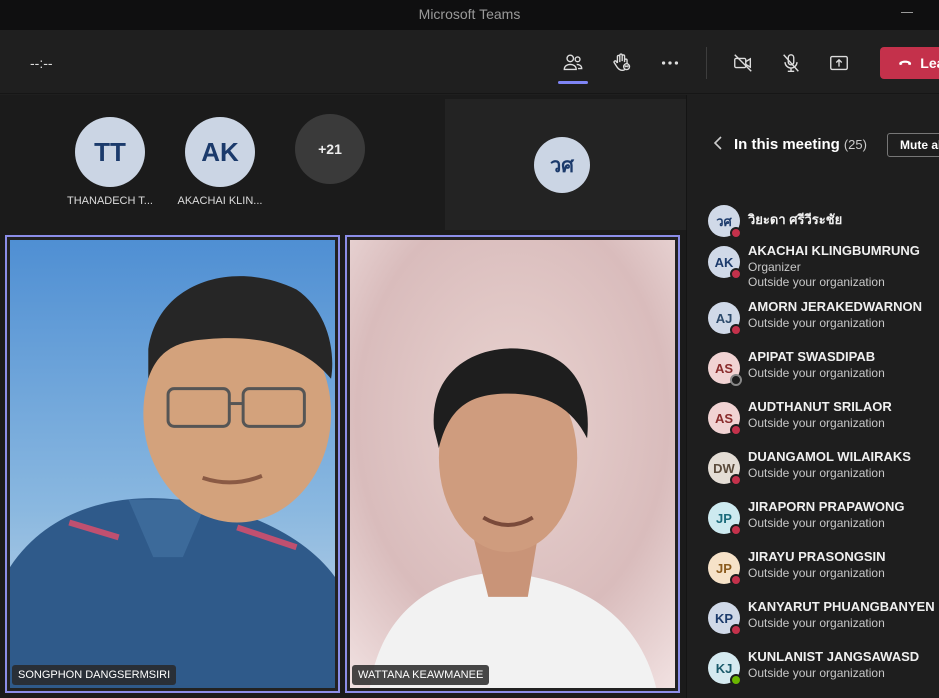  What do you see at coordinates (110, 152) in the screenshot?
I see `avatar: TT` at bounding box center [110, 152].